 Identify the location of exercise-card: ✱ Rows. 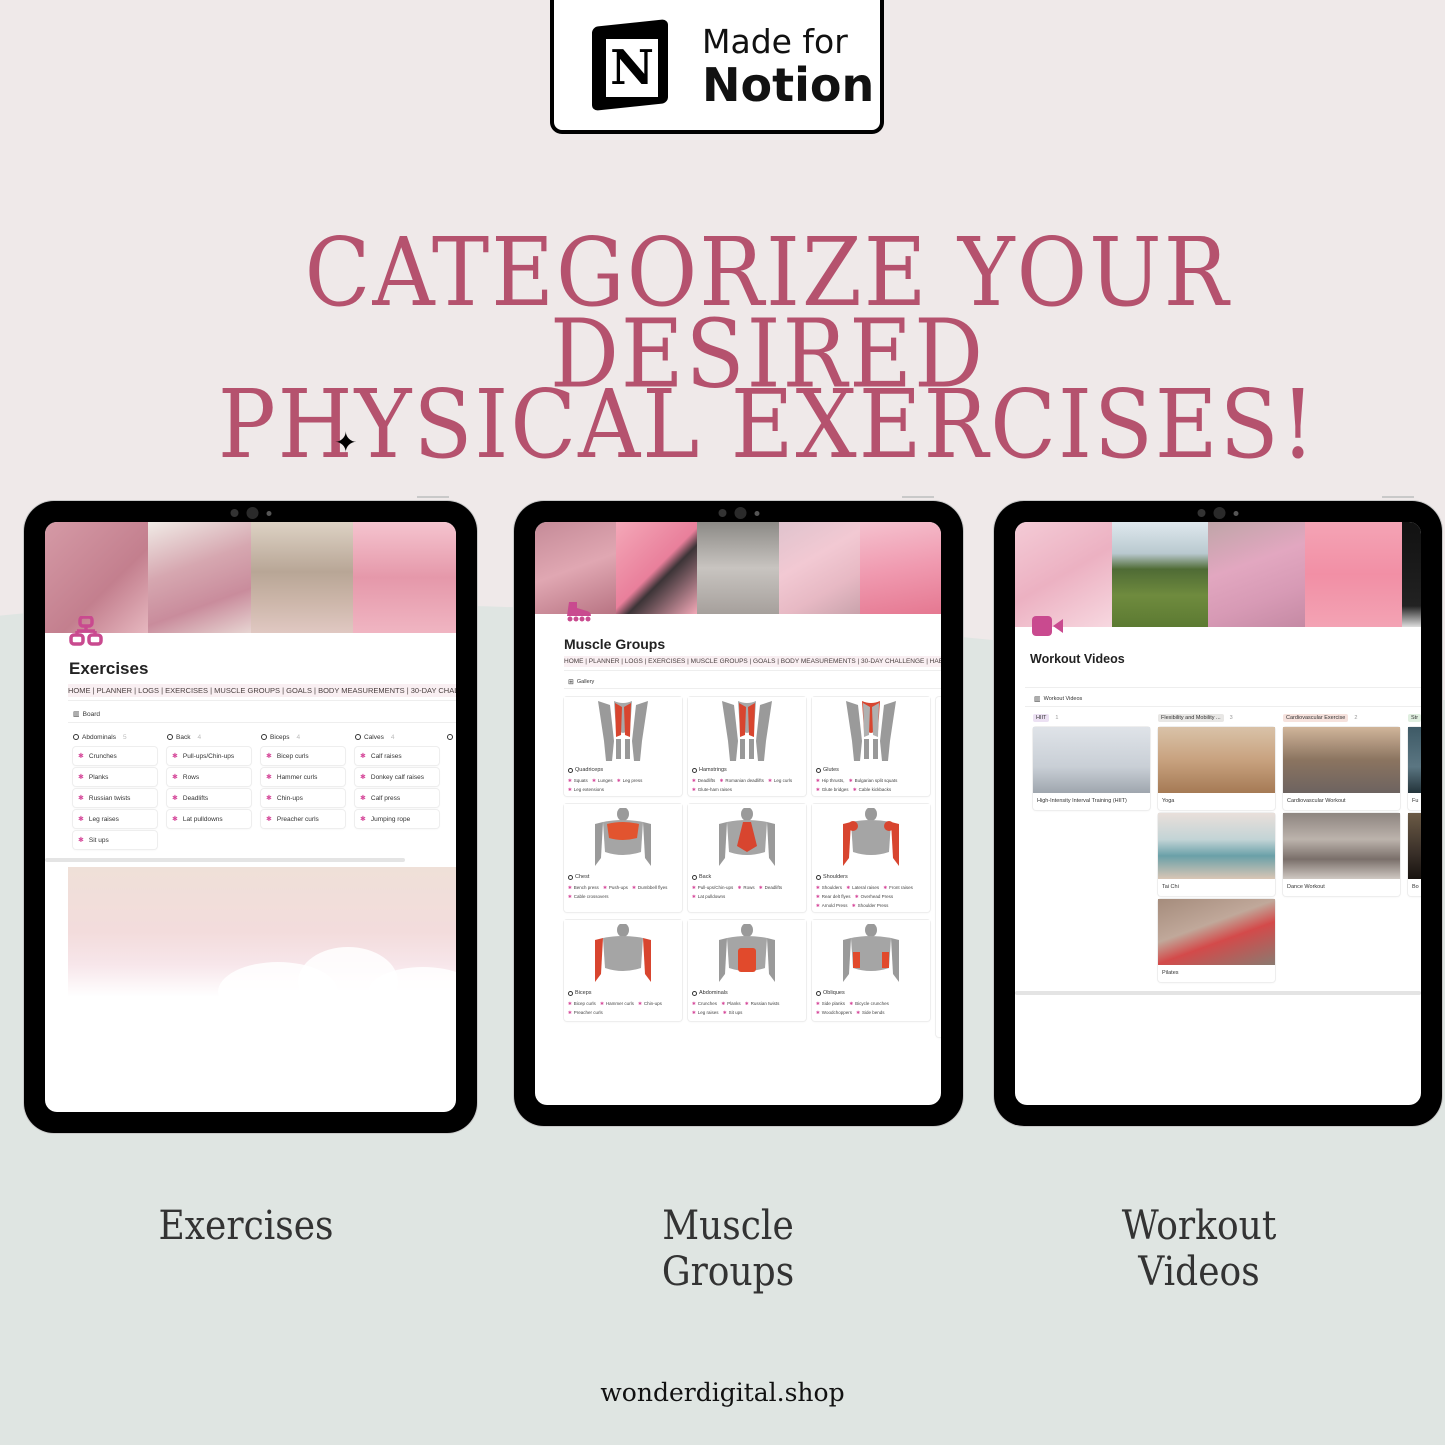
(209, 777).